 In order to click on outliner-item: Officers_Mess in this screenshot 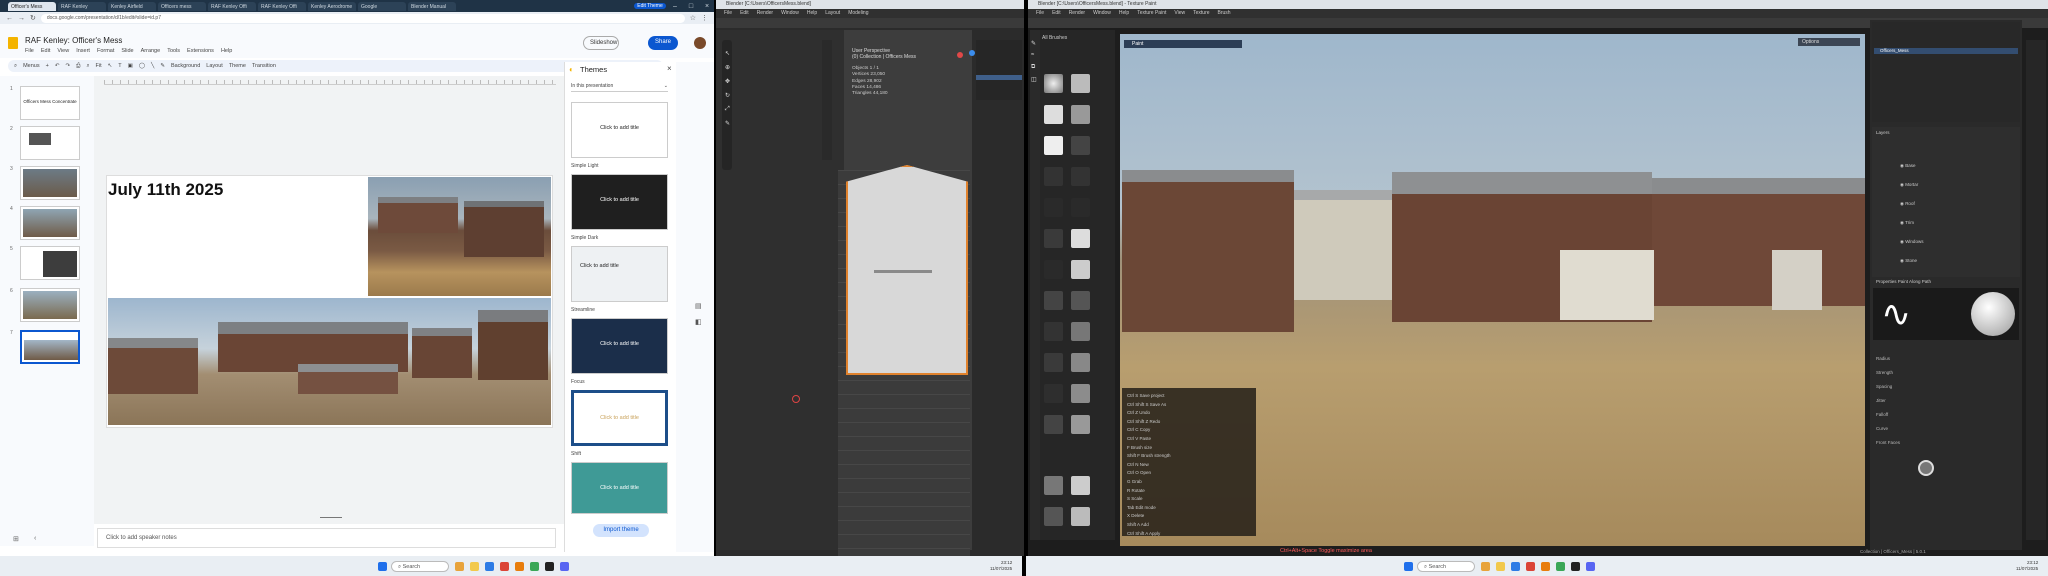, I will do `click(1946, 51)`.